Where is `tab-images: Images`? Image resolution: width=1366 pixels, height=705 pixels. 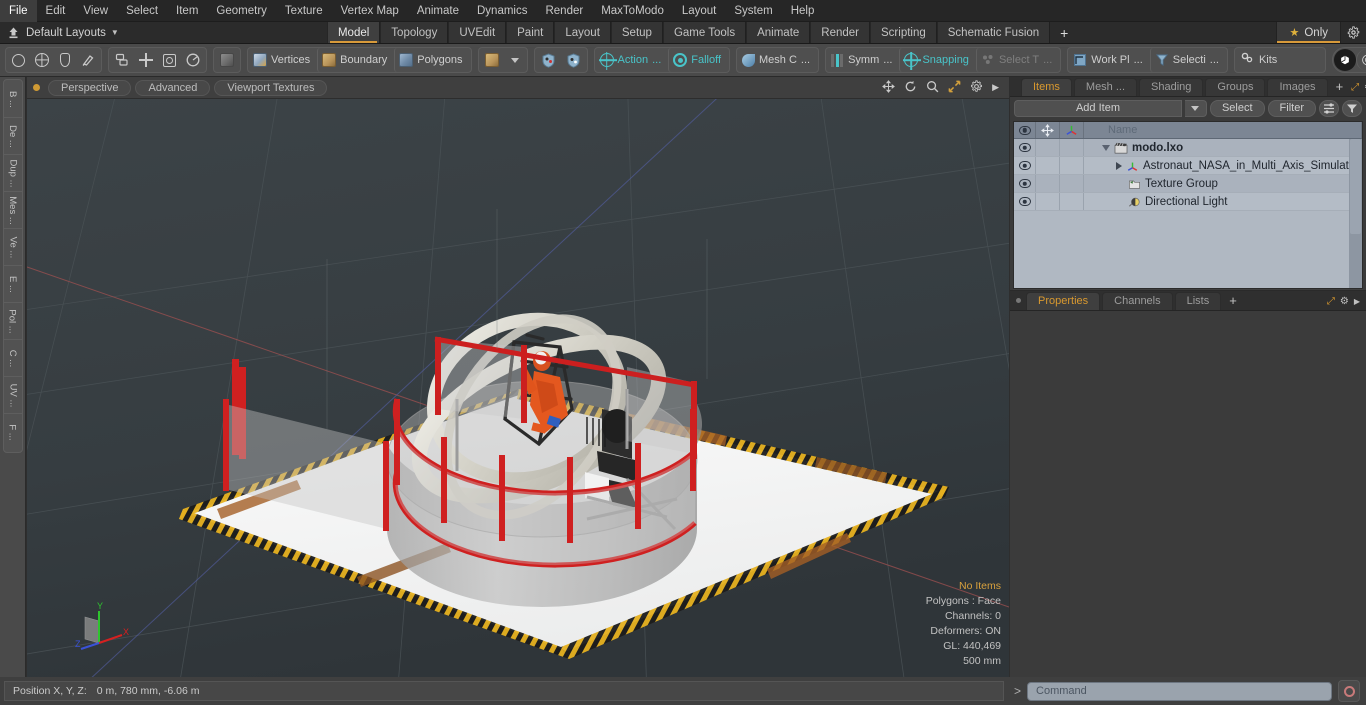
tab-images: Images is located at coordinates (1297, 87).